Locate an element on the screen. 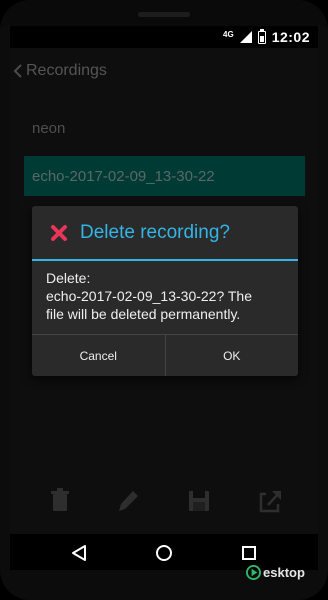 This screenshot has width=328, height=600. dialog-message-line: echo-2017-02-09_13-30-22? The is located at coordinates (149, 296).